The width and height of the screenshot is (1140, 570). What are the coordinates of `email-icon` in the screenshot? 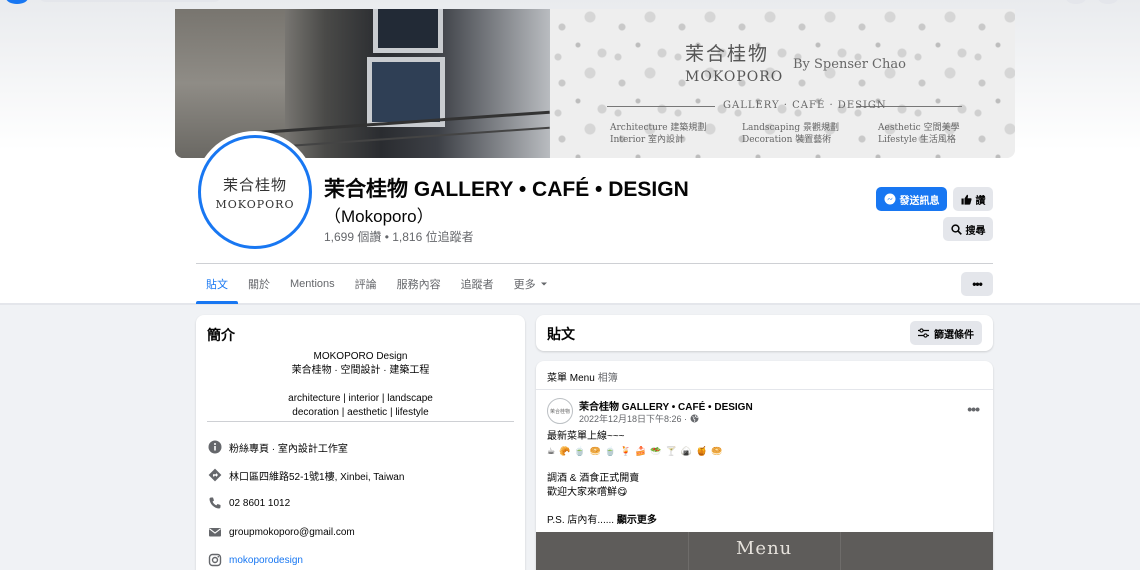 It's located at (215, 532).